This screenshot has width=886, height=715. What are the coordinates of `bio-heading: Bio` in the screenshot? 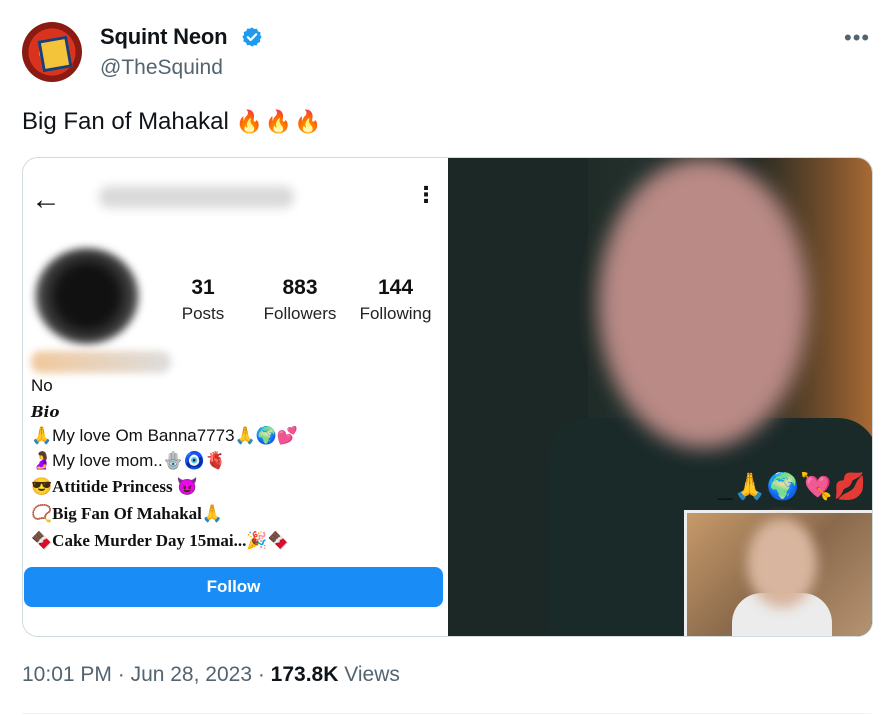 It's located at (45, 412).